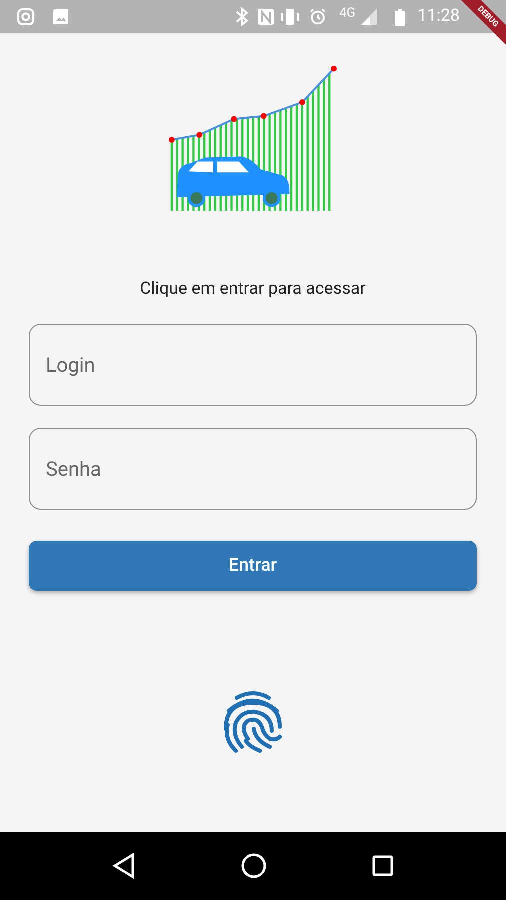 The image size is (506, 900). What do you see at coordinates (383, 866) in the screenshot?
I see `recent-apps-icon` at bounding box center [383, 866].